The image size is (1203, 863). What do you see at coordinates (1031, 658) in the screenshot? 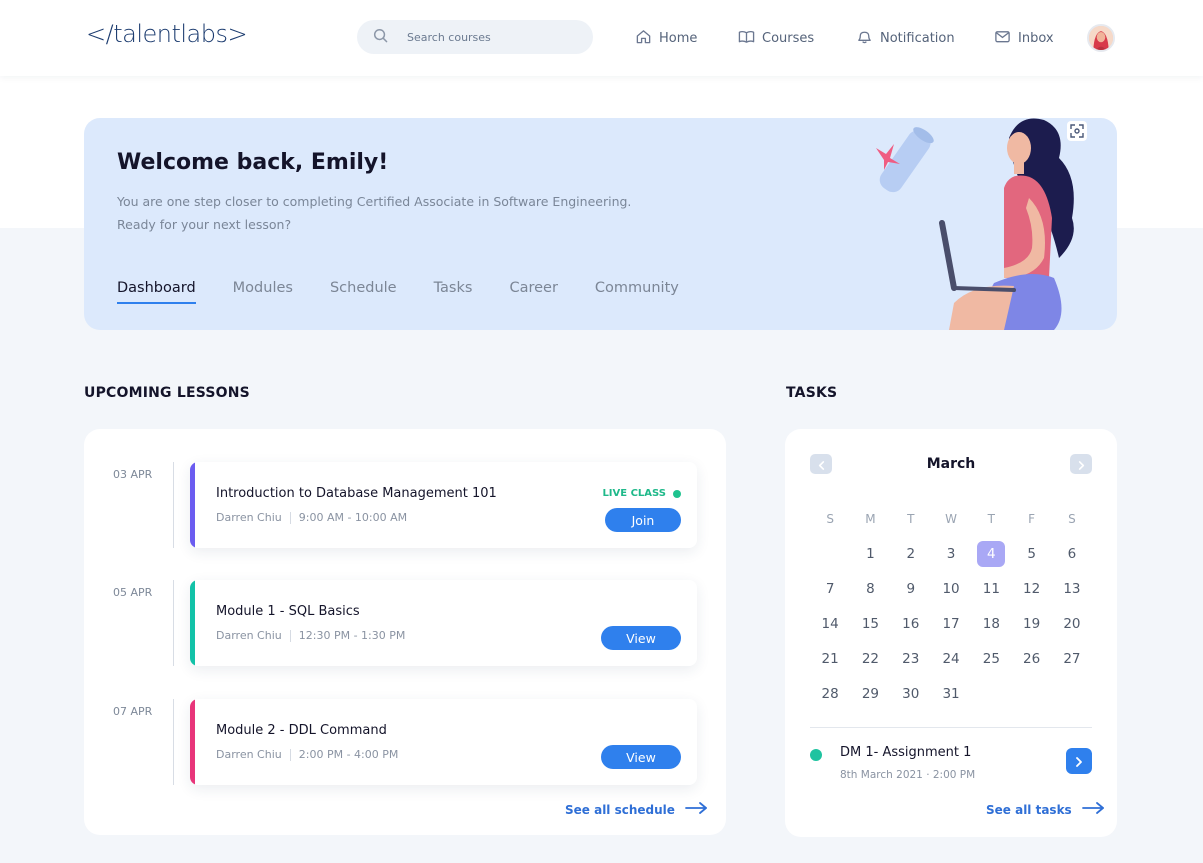
I see `calendar-day: 26` at bounding box center [1031, 658].